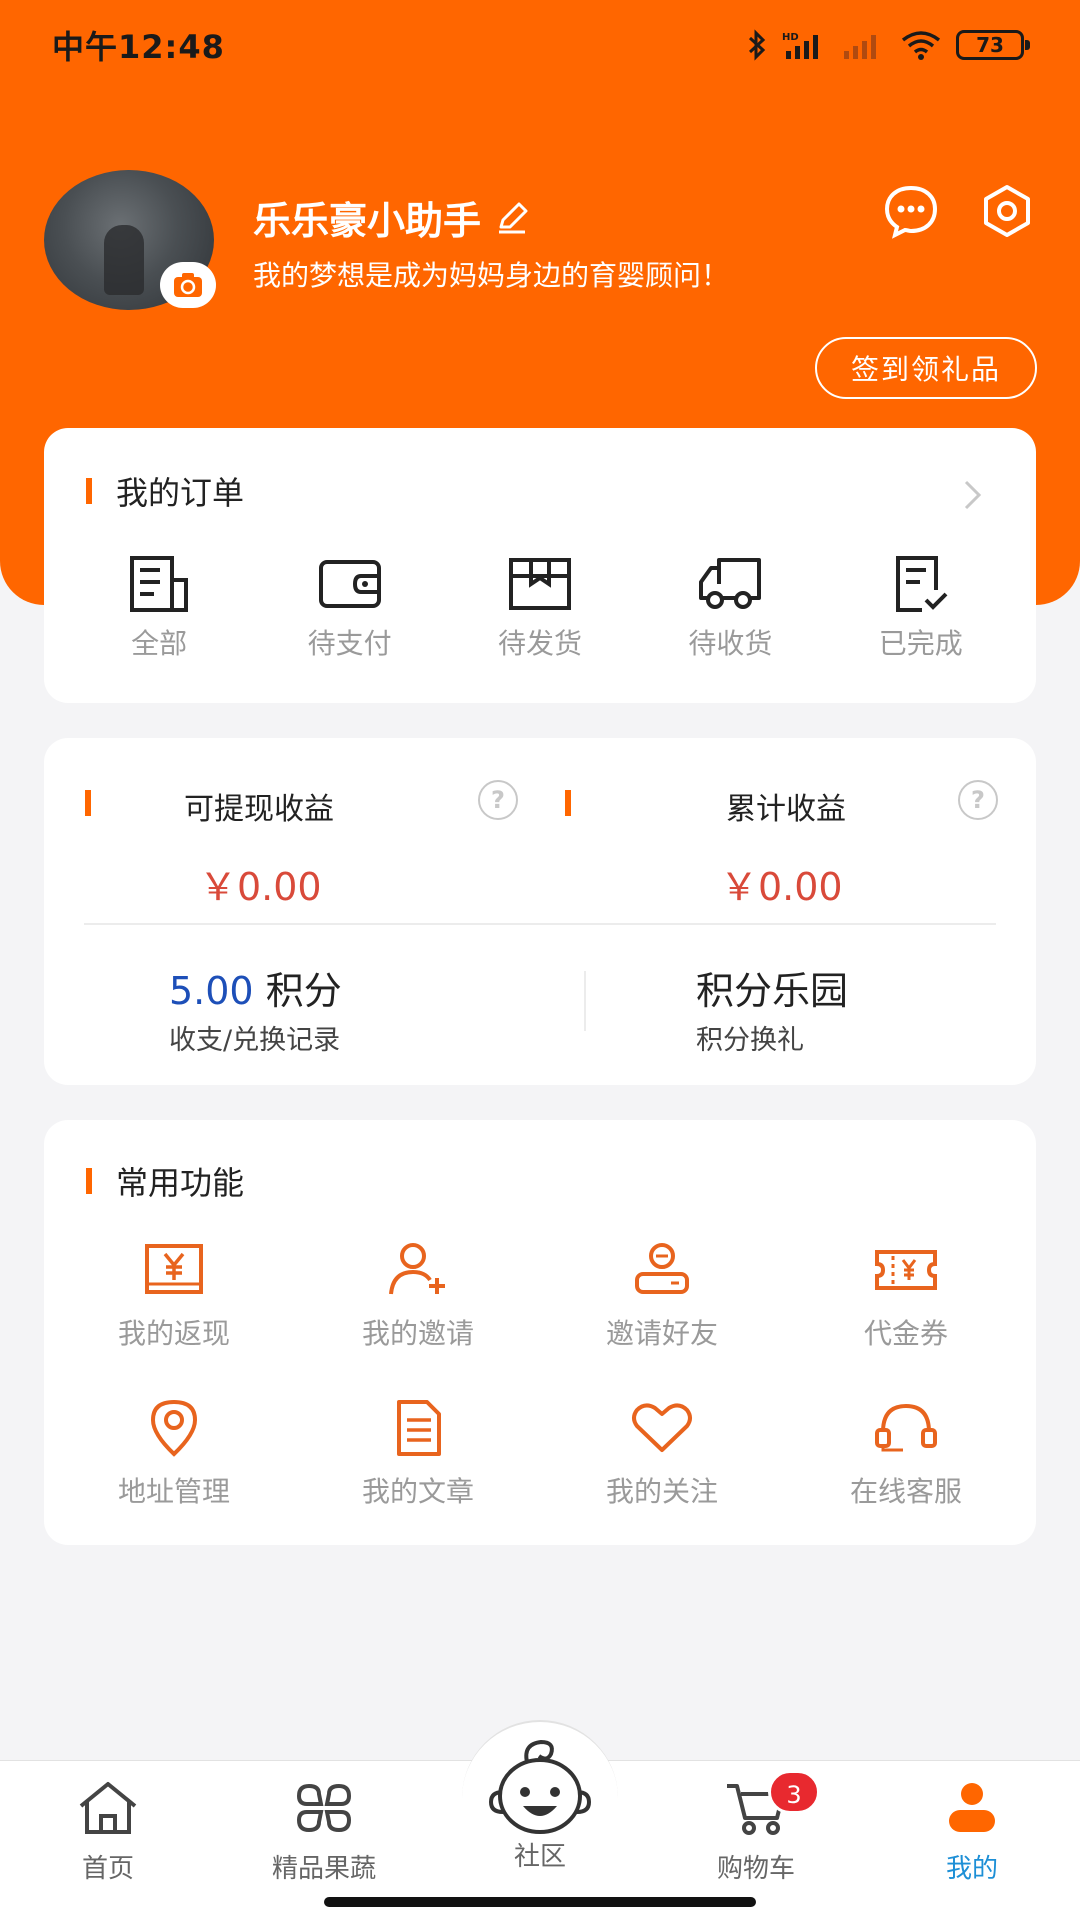 This screenshot has height=1920, width=1080. I want to click on points-park-title: 积分乐园, so click(772, 991).